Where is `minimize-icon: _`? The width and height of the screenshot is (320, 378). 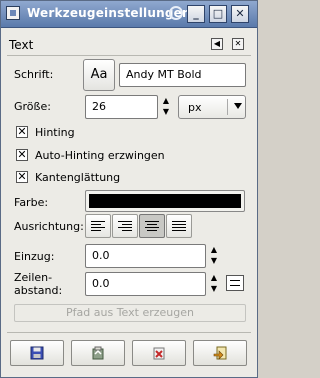 minimize-icon: _ is located at coordinates (196, 13).